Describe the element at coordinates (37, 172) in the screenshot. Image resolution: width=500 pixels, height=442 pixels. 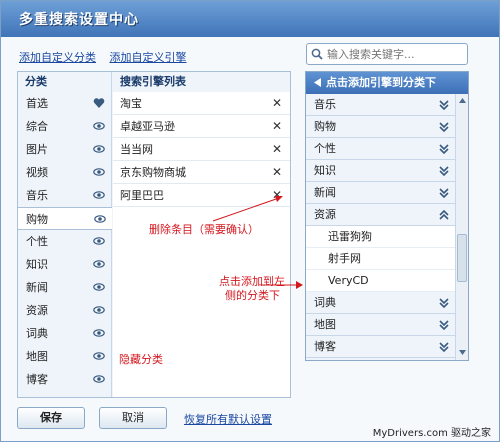
I see `category-label: 视频` at that location.